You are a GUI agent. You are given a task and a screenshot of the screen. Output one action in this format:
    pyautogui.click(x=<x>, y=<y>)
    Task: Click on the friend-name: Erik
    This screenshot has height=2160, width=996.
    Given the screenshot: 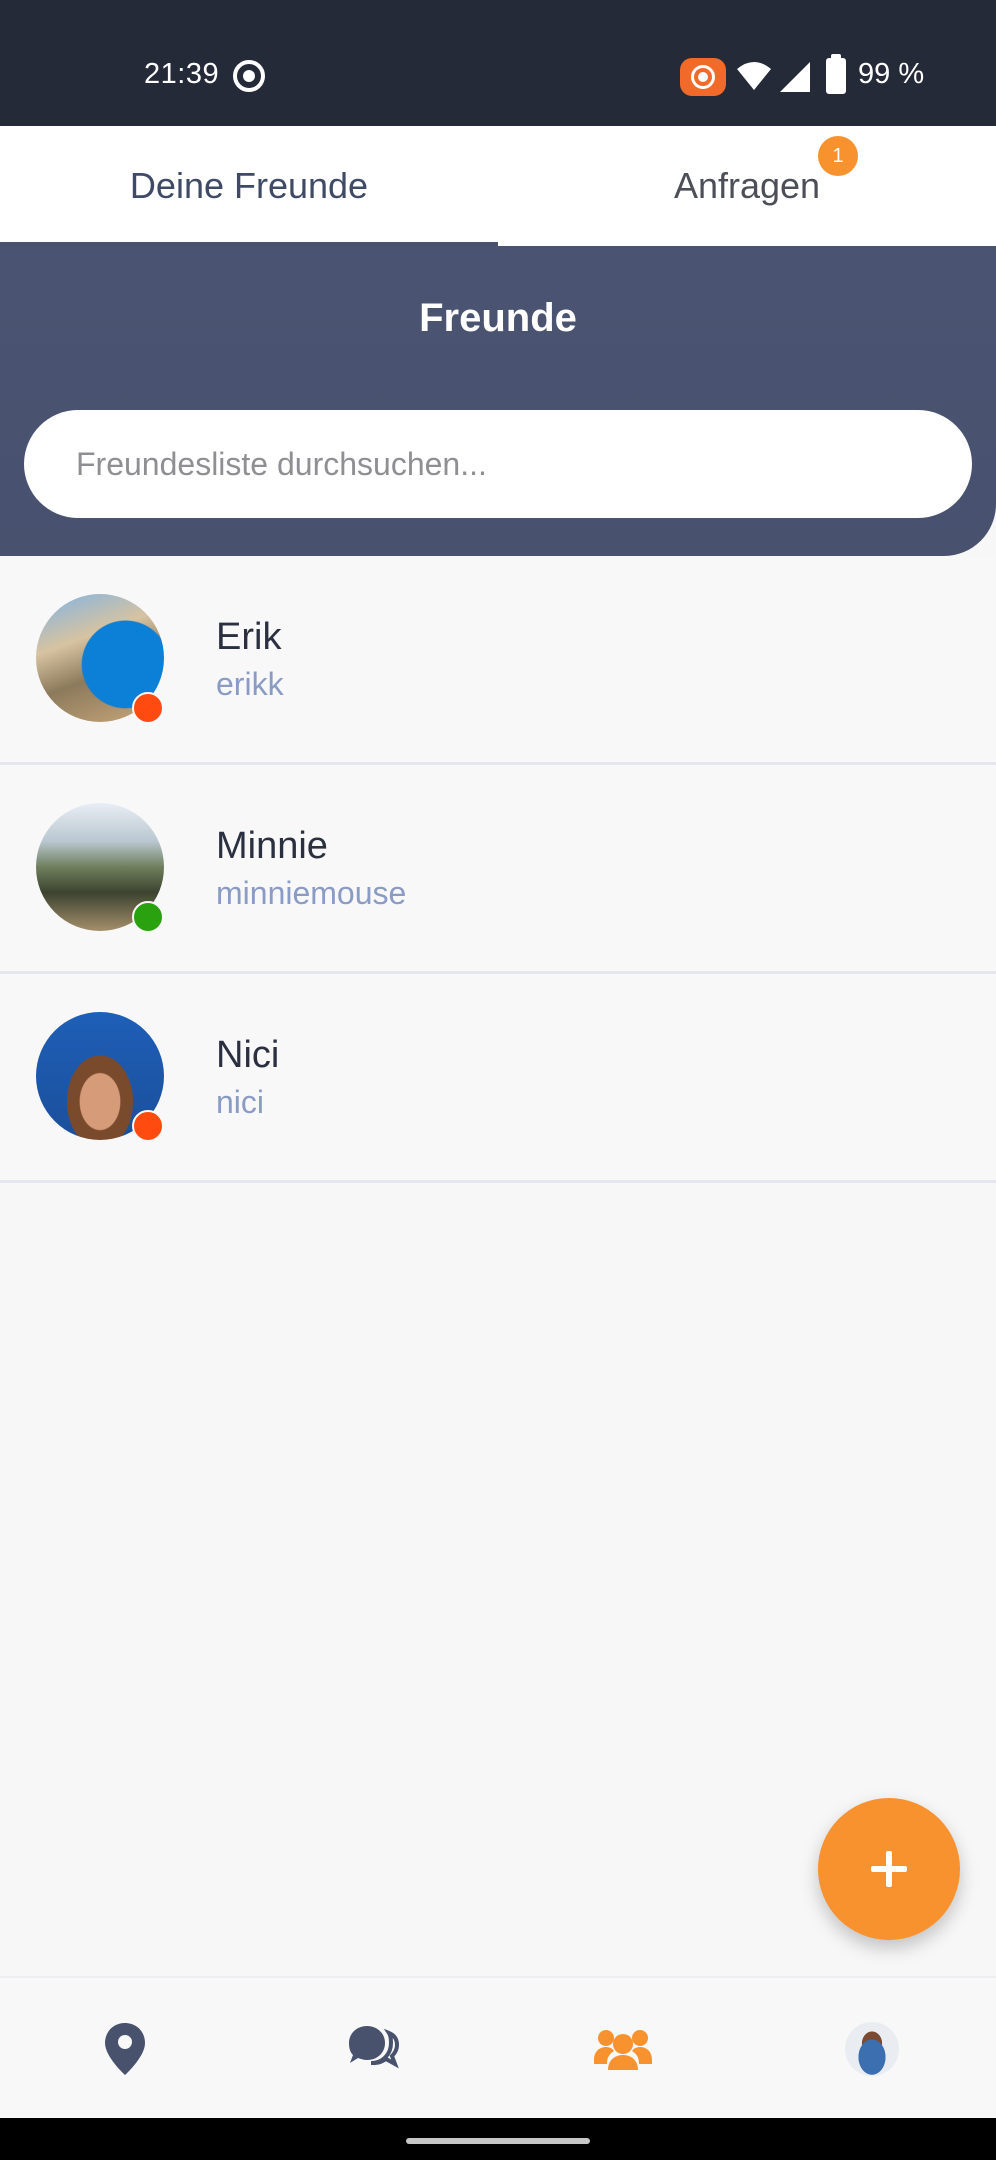 What is the action you would take?
    pyautogui.click(x=249, y=637)
    